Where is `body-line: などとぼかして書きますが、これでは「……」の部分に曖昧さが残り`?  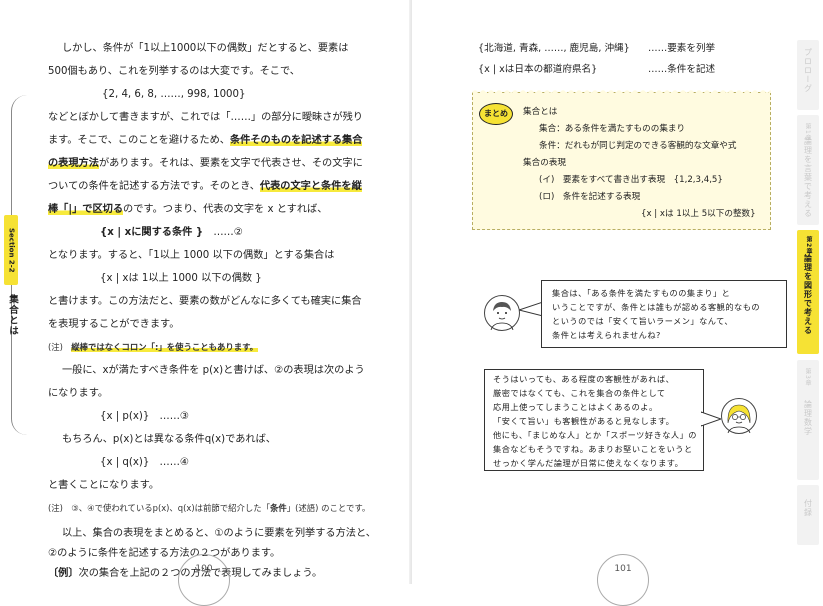 body-line: などとぼかして書きますが、これでは「……」の部分に曖昧さが残り is located at coordinates (205, 117).